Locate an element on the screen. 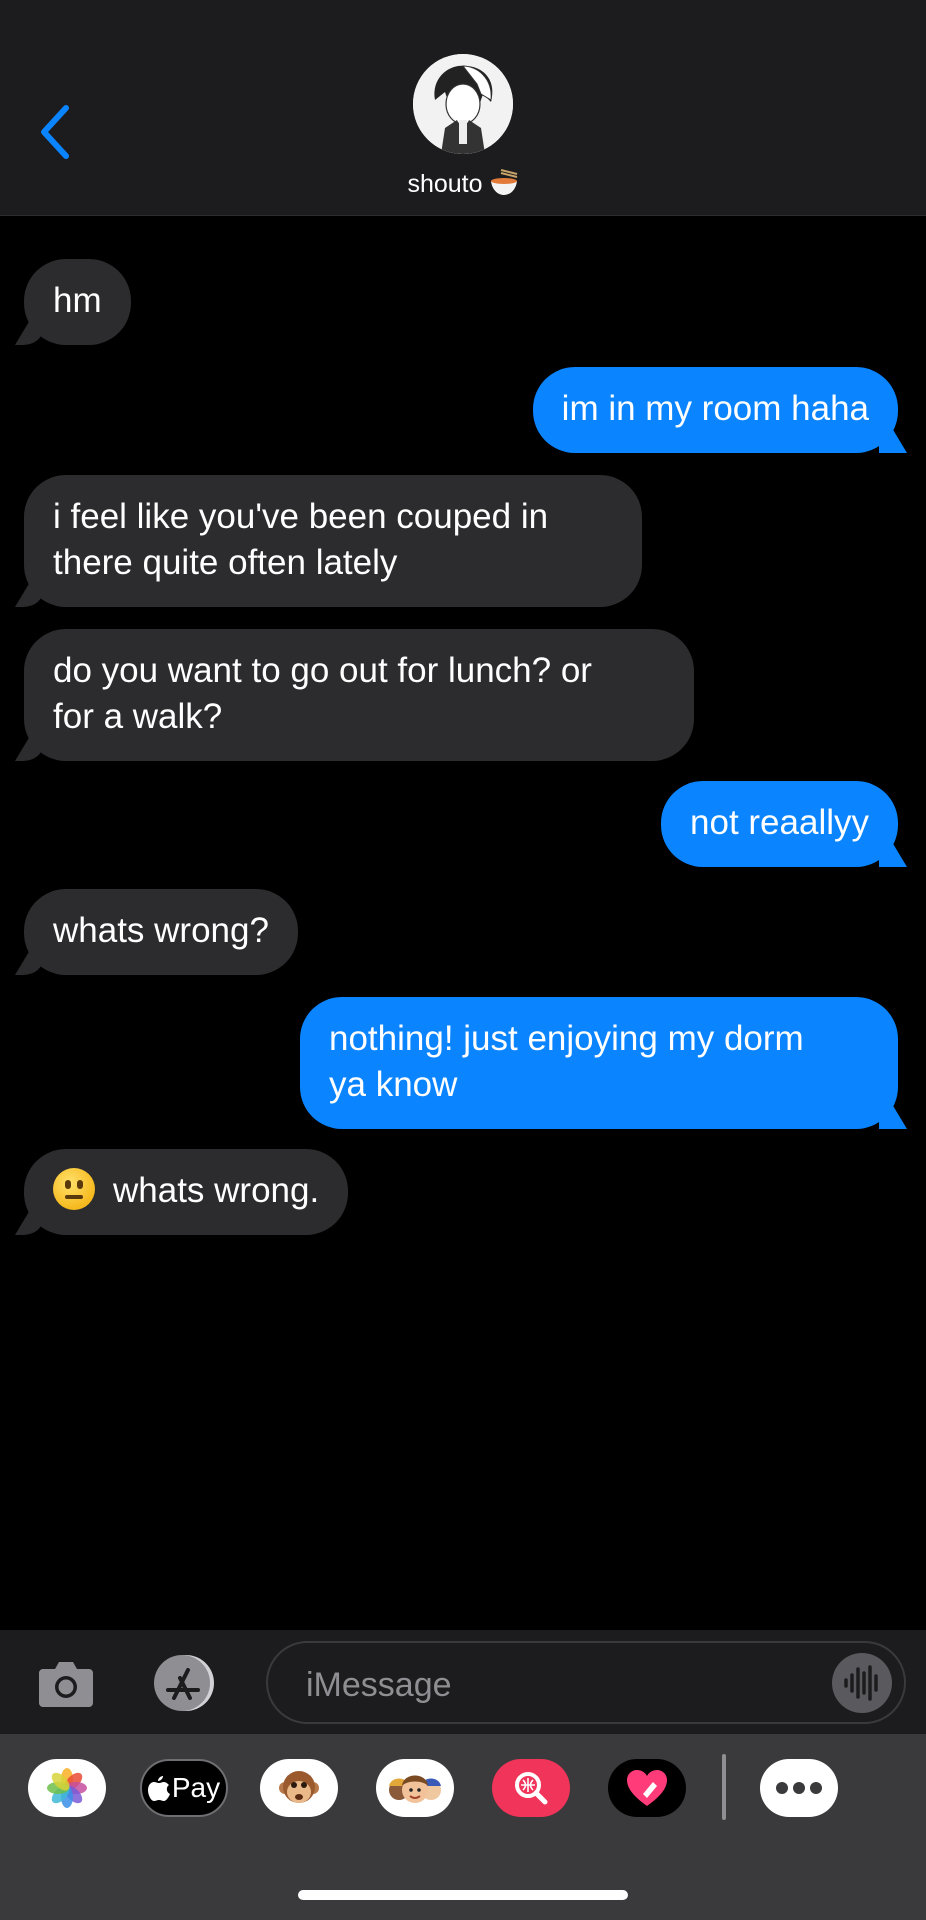 The width and height of the screenshot is (926, 1920). imessage-input is located at coordinates (546, 1685).